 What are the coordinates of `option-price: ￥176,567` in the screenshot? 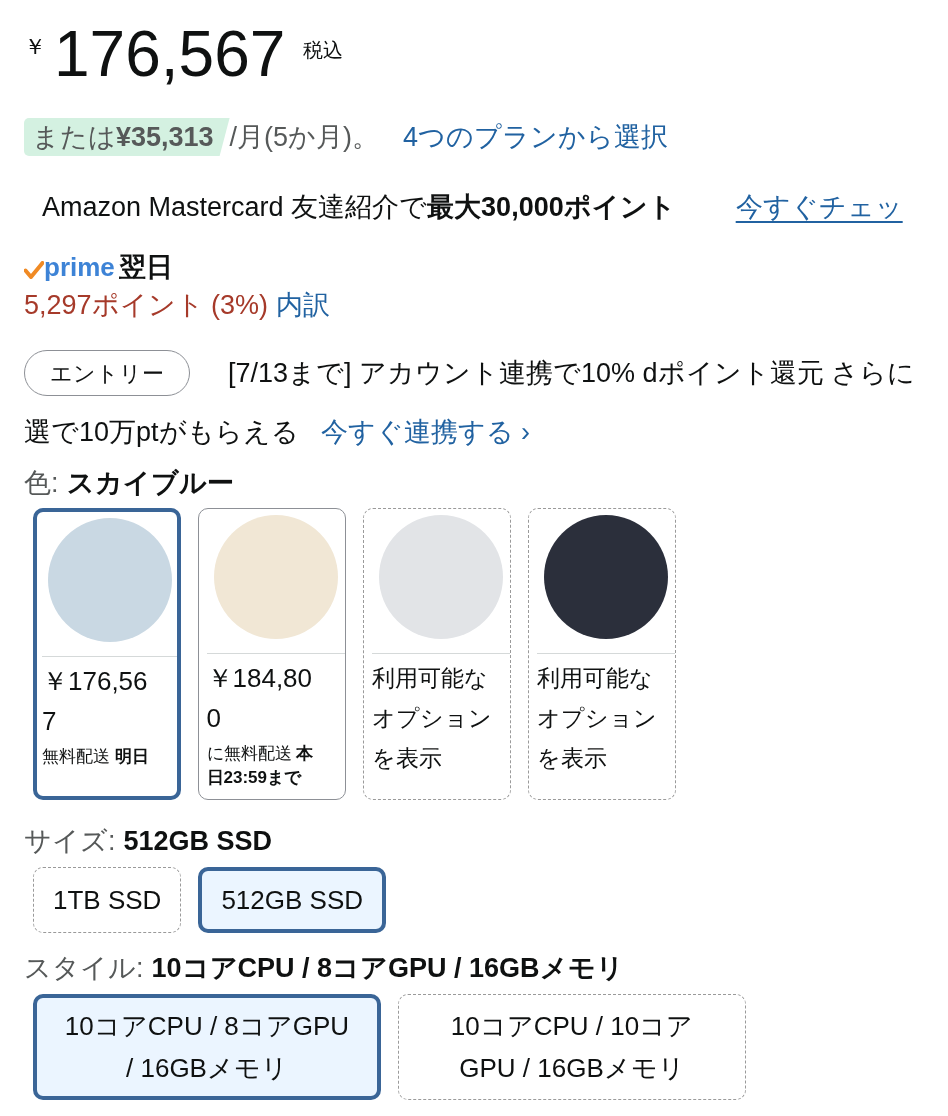 It's located at (95, 701).